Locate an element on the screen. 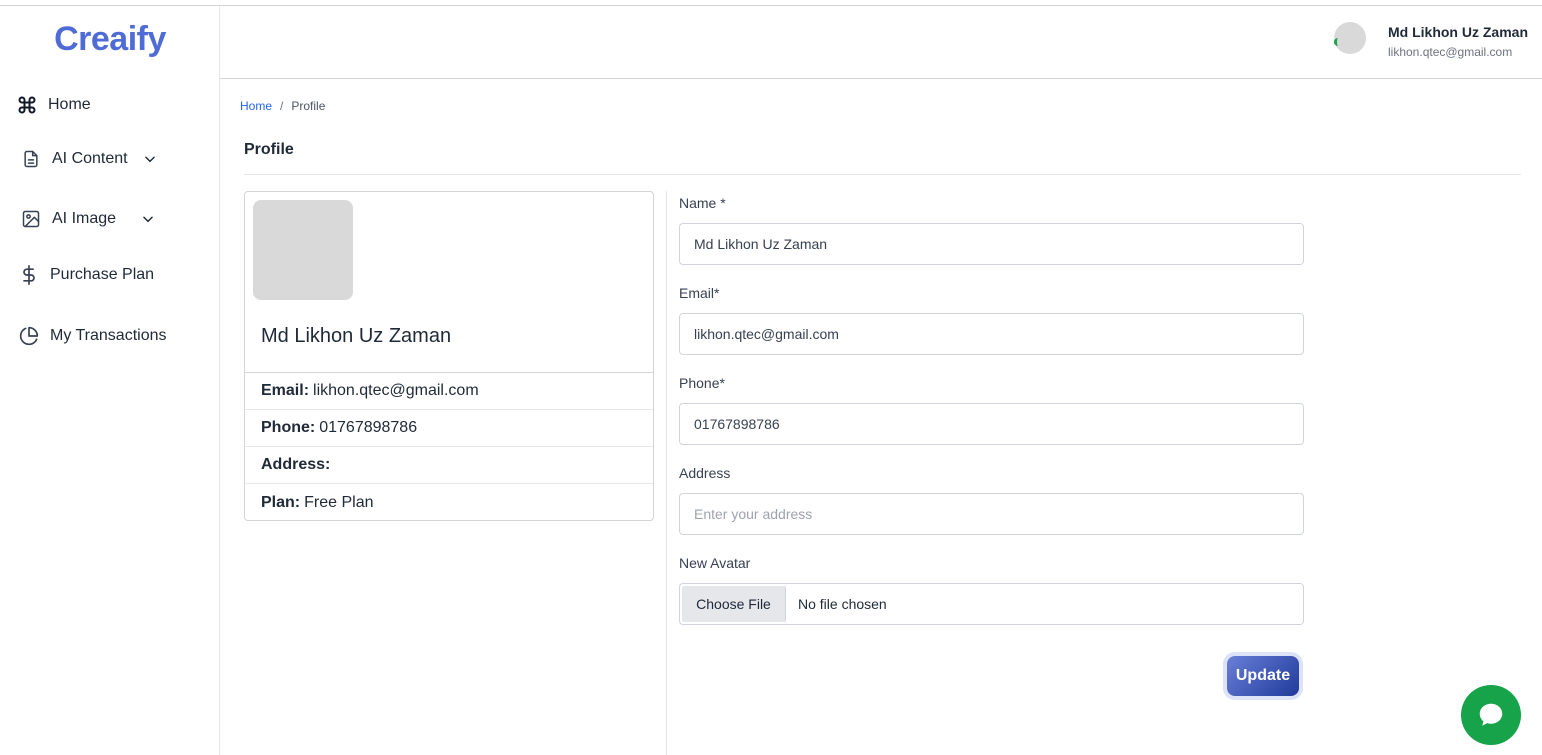 This screenshot has width=1542, height=755. profile-address-row: Address: is located at coordinates (449, 465).